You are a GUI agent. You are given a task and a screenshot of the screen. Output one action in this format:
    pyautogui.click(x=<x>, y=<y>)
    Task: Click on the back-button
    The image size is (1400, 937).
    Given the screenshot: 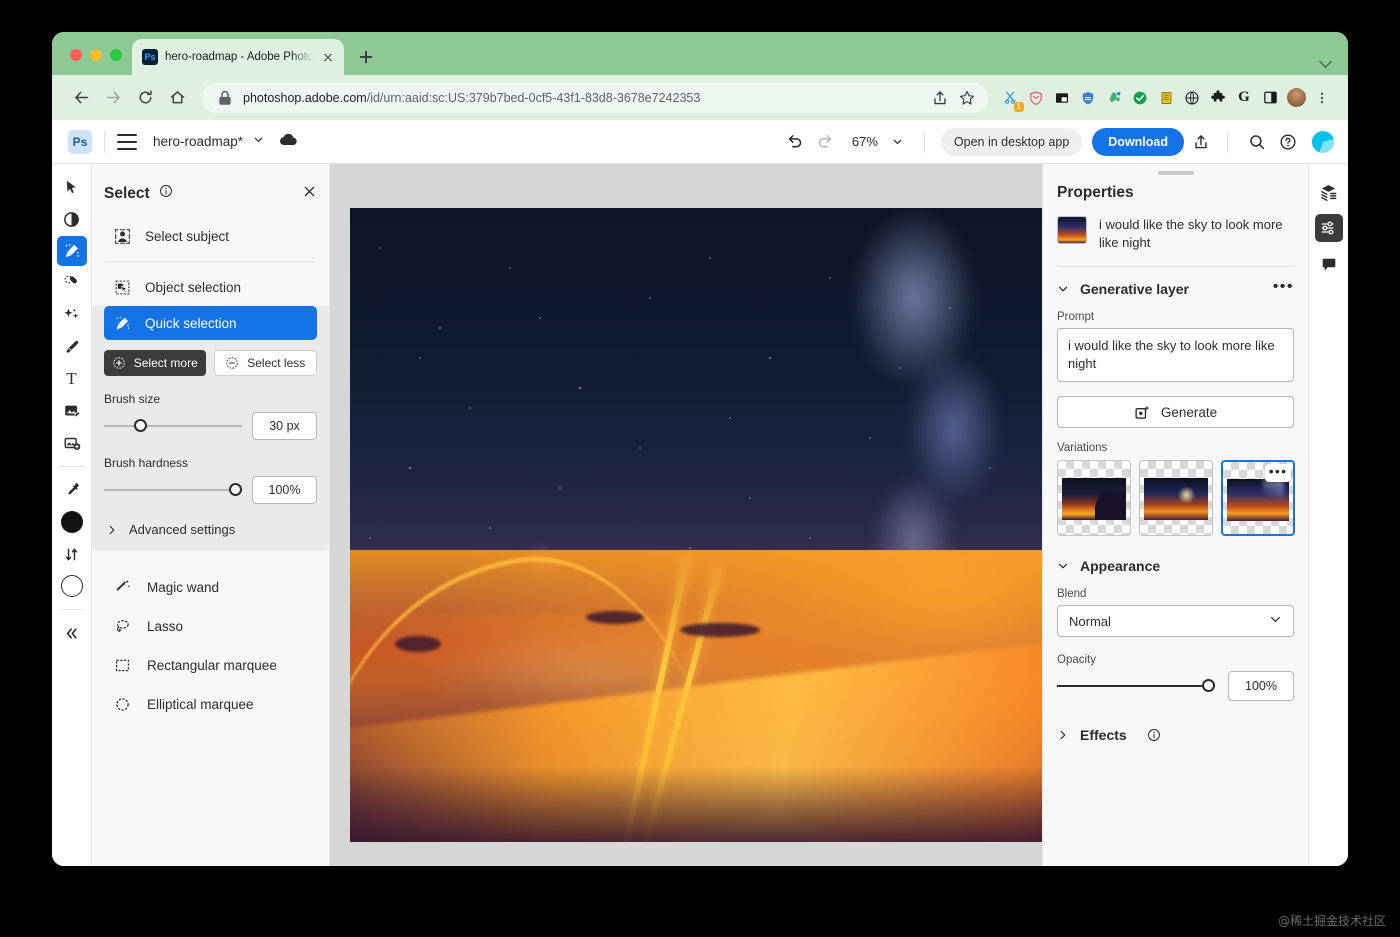 What is the action you would take?
    pyautogui.click(x=81, y=98)
    